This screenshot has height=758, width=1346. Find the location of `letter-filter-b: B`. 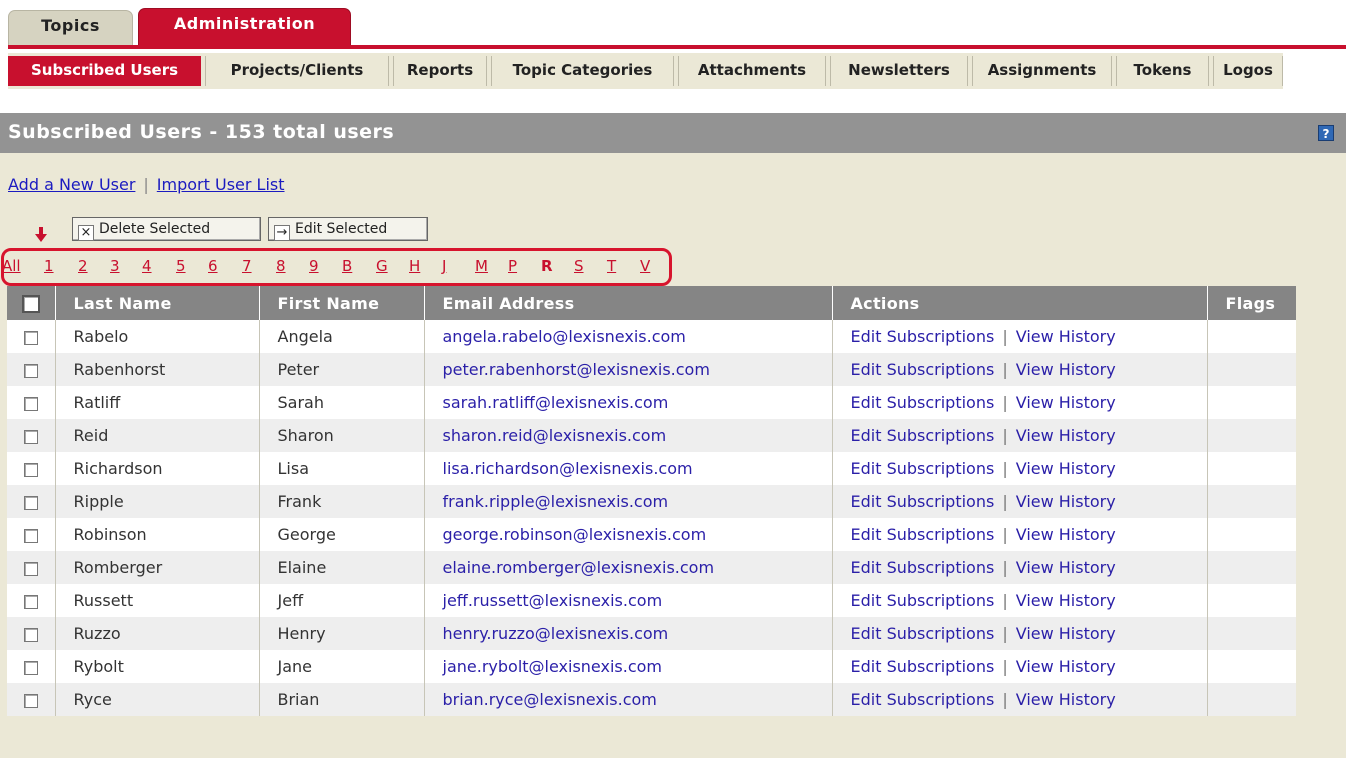

letter-filter-b: B is located at coordinates (347, 266).